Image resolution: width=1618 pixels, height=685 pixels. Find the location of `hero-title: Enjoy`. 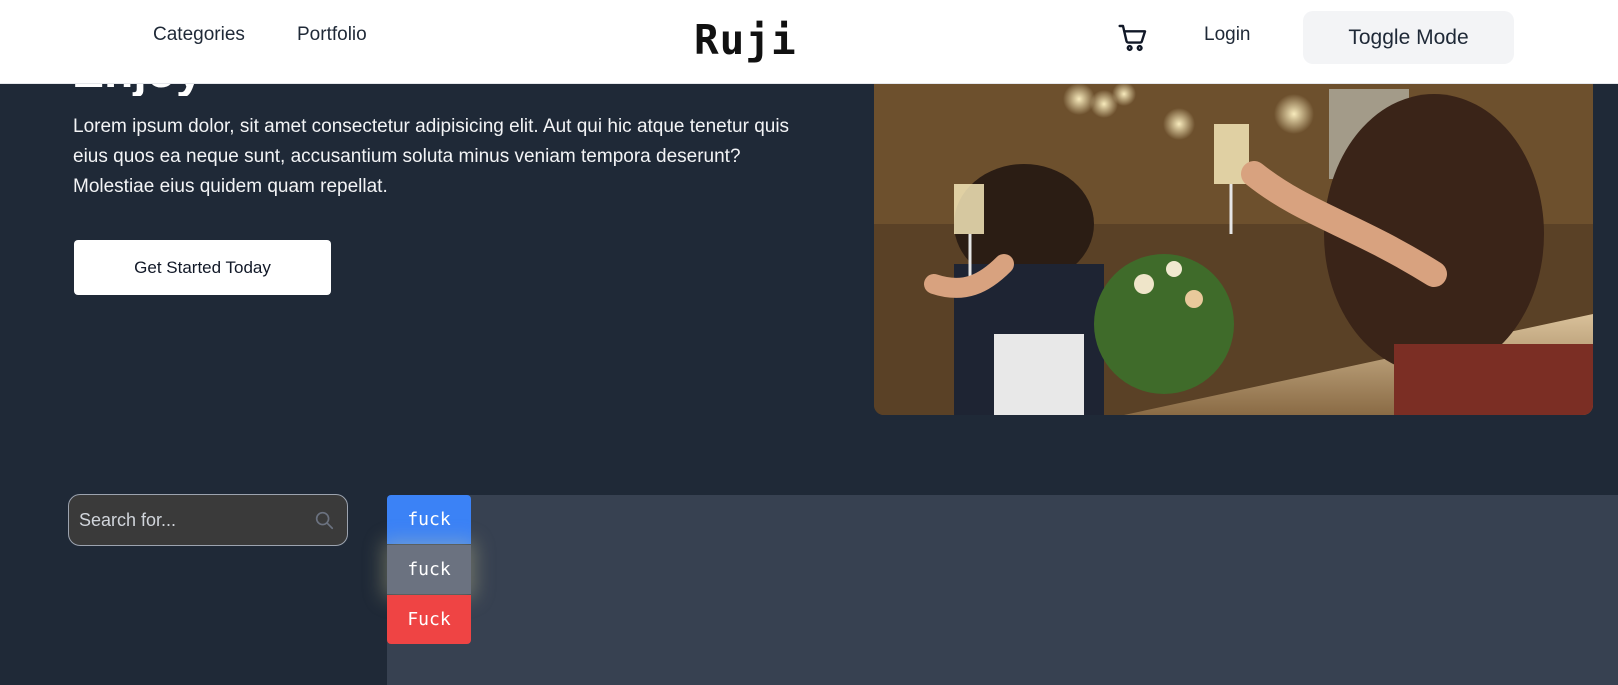

hero-title: Enjoy is located at coordinates (137, 90).